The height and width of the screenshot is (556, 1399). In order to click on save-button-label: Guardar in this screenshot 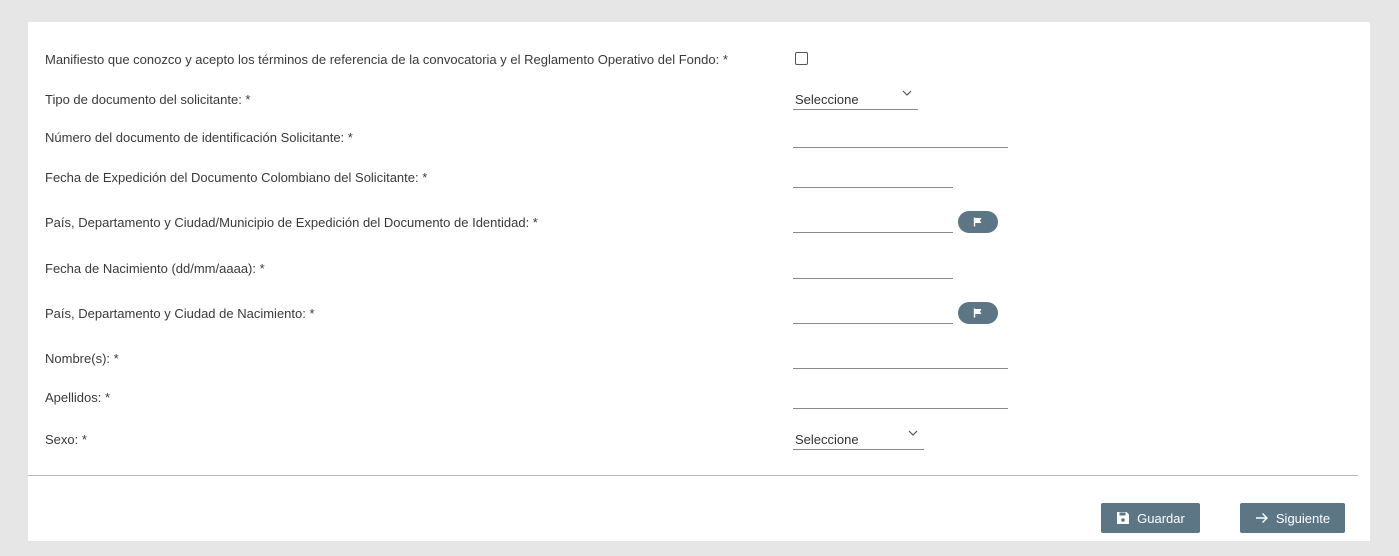, I will do `click(1161, 518)`.